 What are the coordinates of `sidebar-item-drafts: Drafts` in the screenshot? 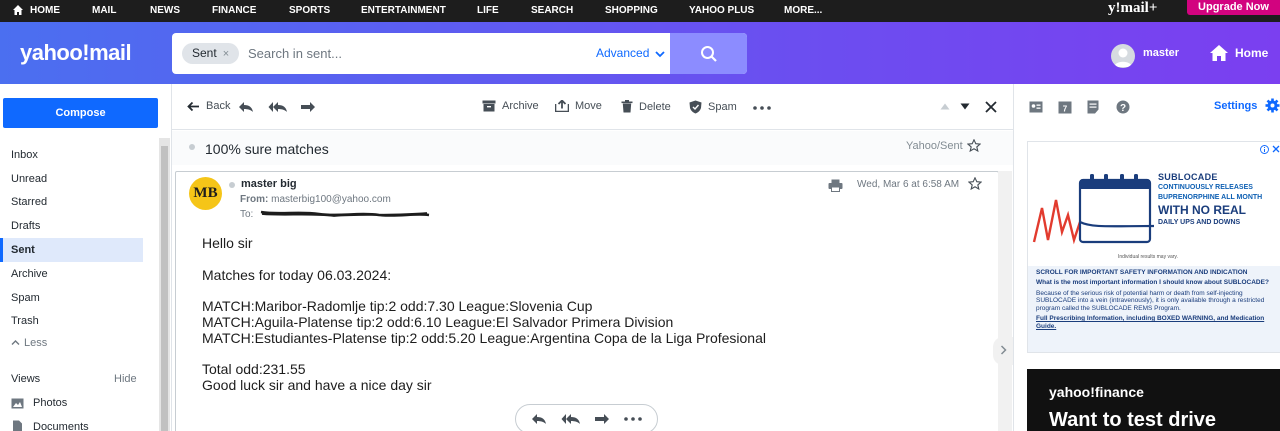 It's located at (71, 226).